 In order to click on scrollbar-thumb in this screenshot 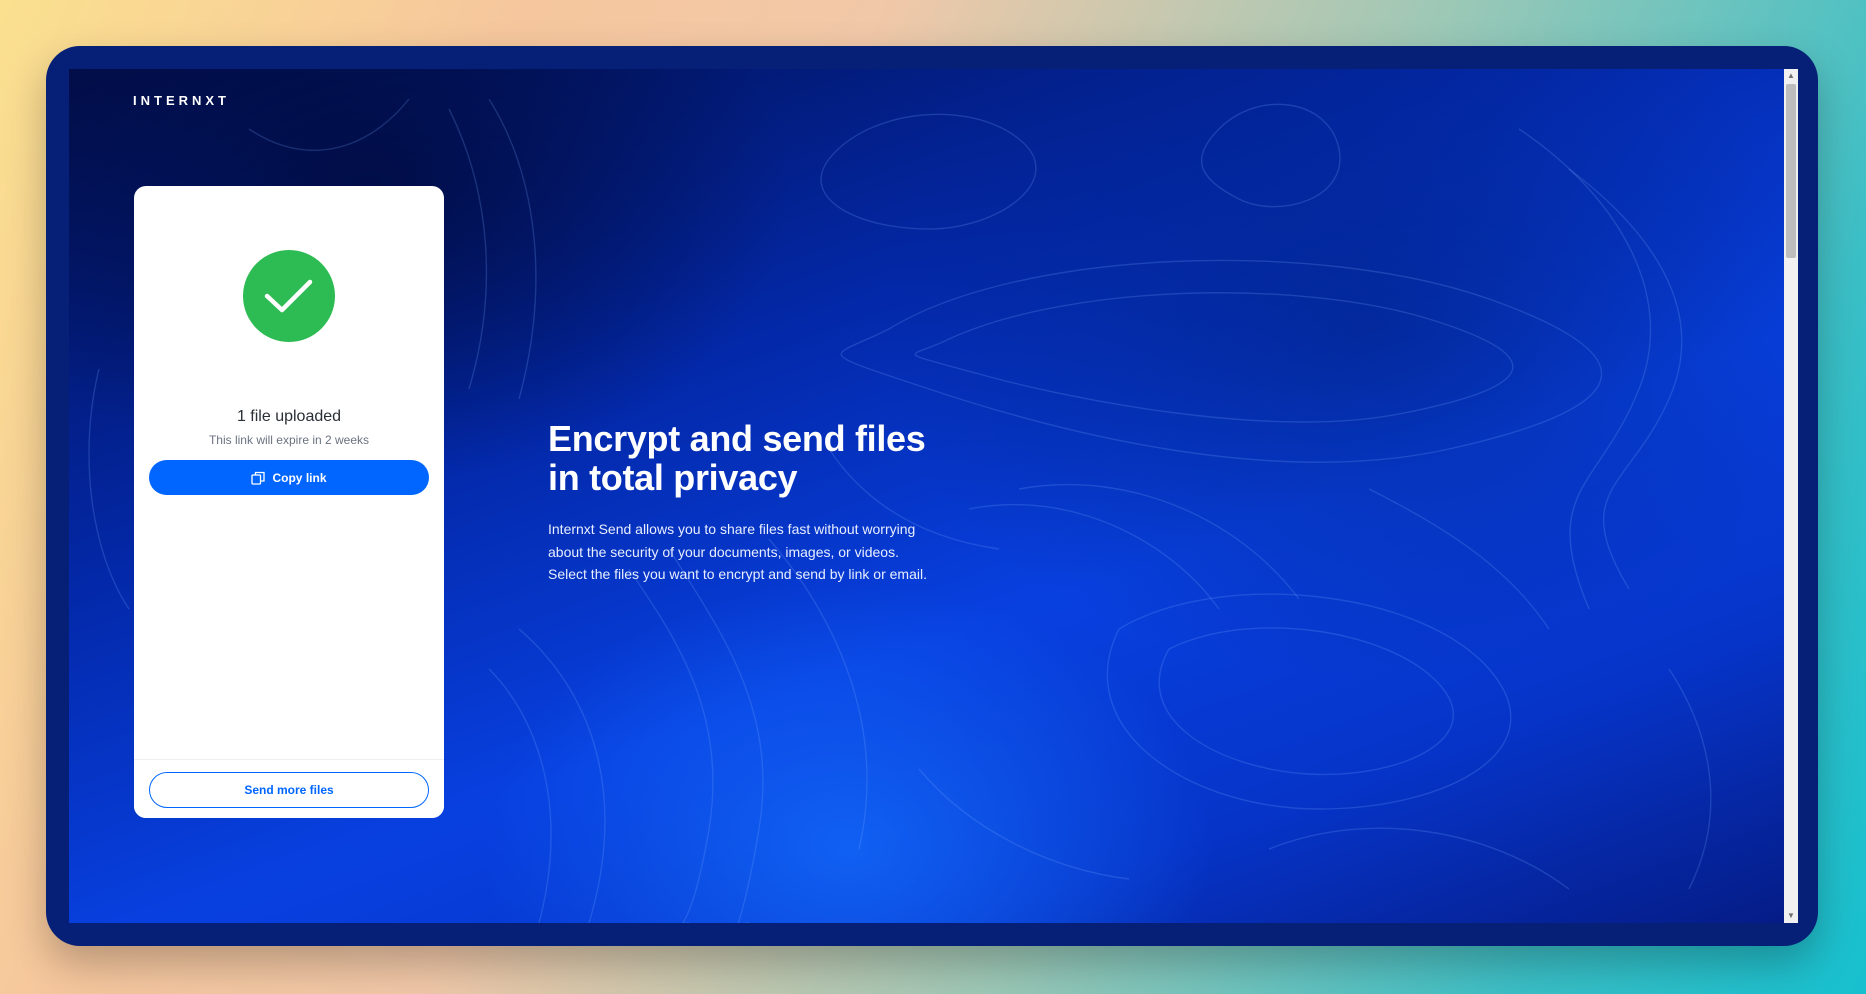, I will do `click(1791, 171)`.